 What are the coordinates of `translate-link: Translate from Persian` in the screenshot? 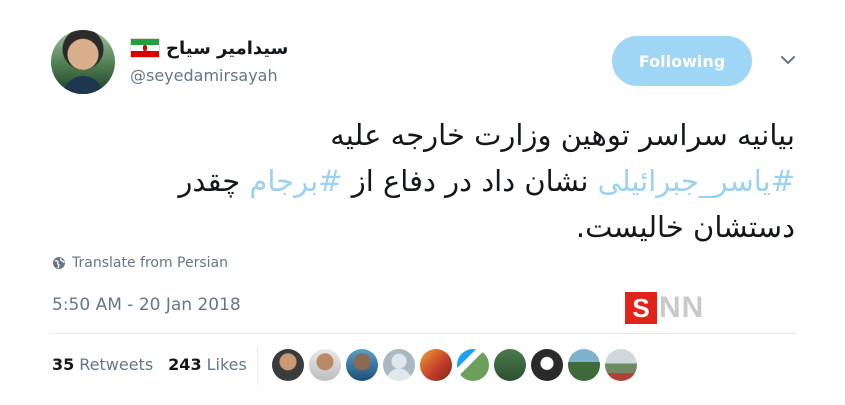 It's located at (140, 263).